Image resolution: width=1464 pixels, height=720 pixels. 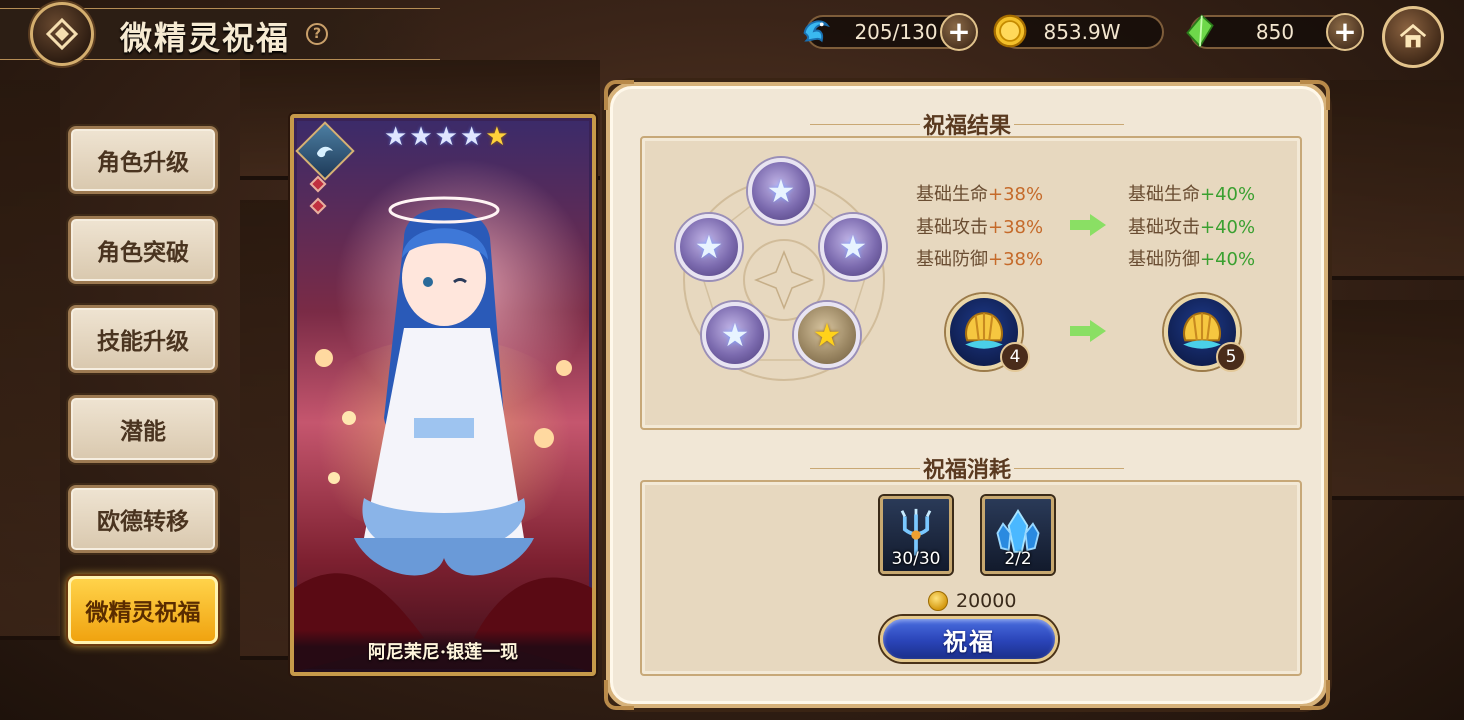 I want to click on green-crystal-icon, so click(x=1200, y=31).